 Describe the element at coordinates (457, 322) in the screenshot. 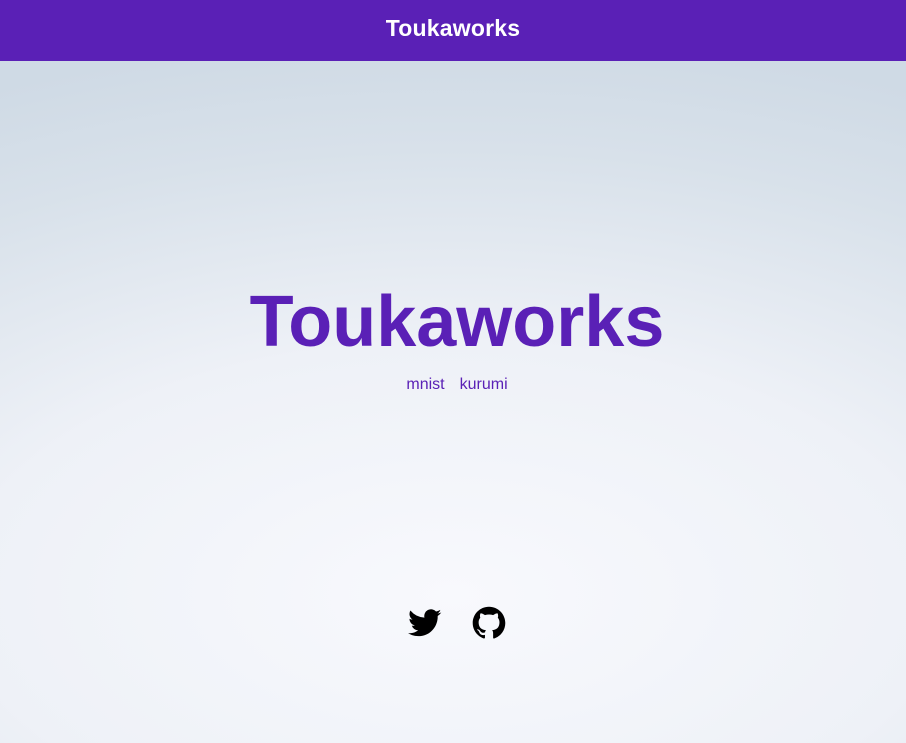

I see `hero-title: Toukaworks` at that location.